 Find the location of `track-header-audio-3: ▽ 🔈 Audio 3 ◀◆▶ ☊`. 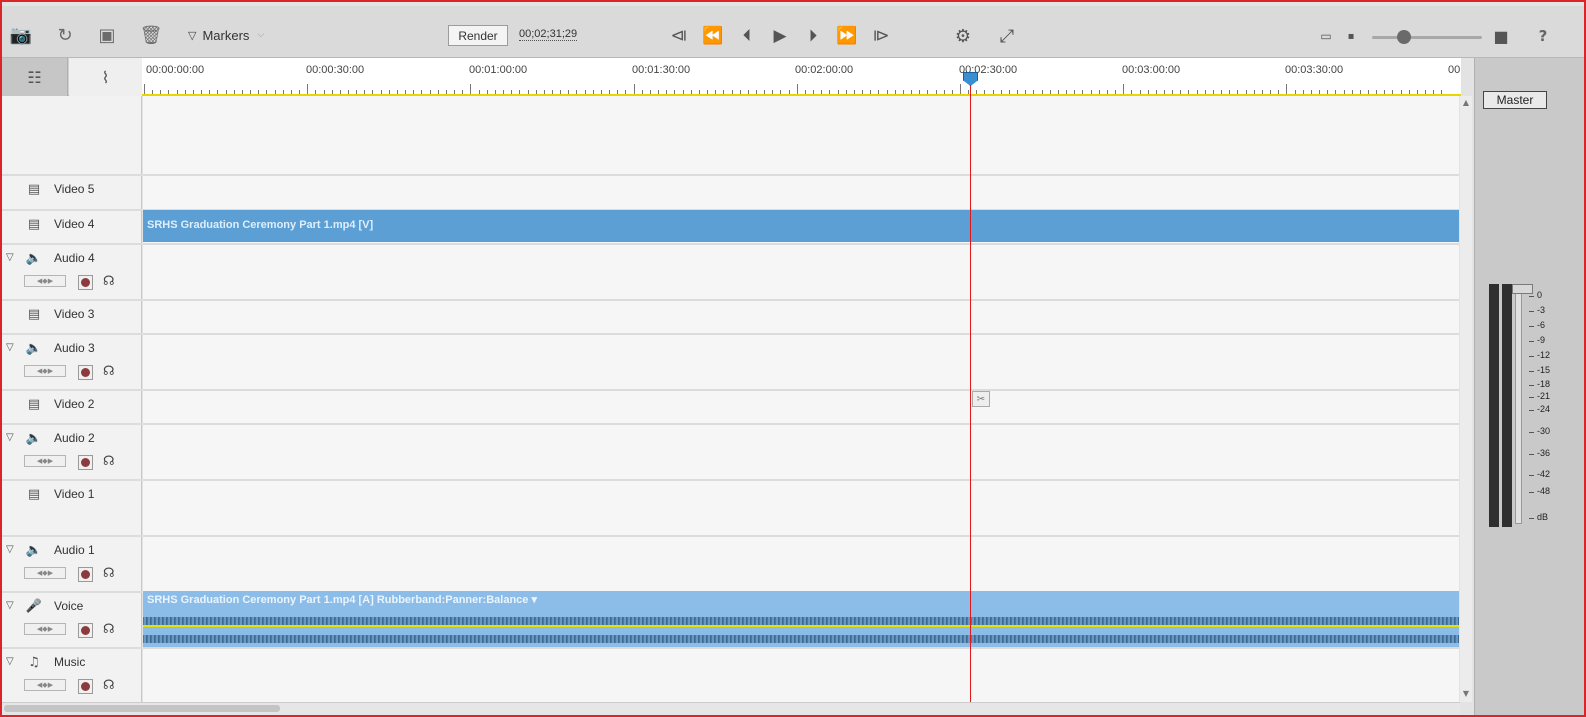

track-header-audio-3: ▽ 🔈 Audio 3 ◀◆▶ ☊ is located at coordinates (72, 363).